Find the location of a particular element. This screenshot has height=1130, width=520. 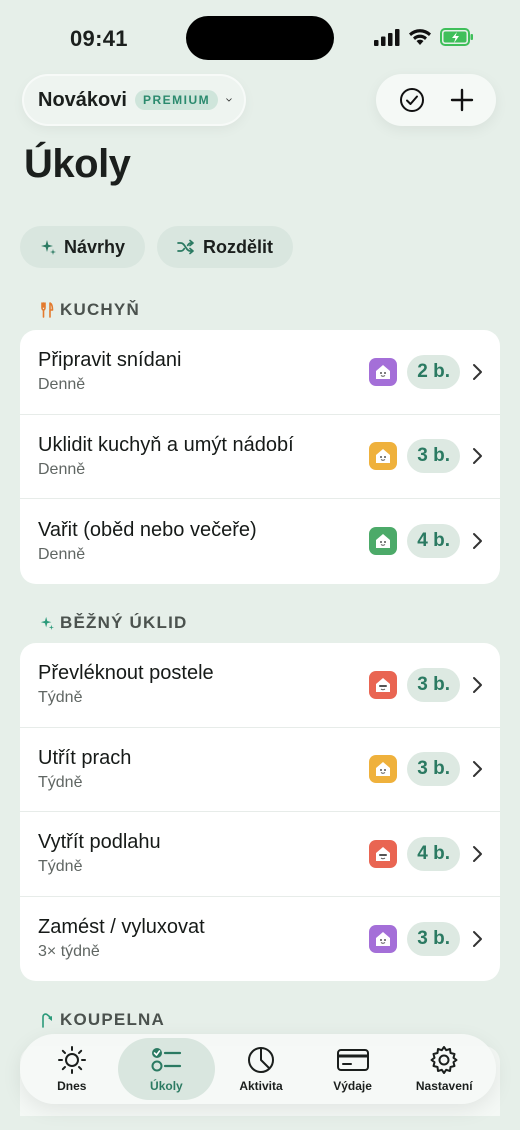

wifi-icon is located at coordinates (420, 37).